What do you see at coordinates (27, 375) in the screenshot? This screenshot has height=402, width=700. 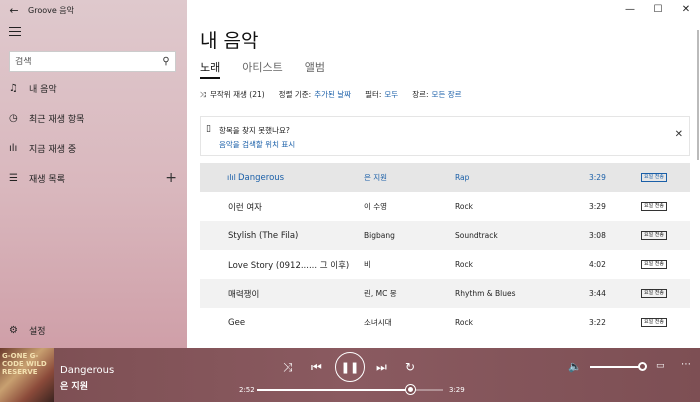 I see `album-art: G-ONE G-CODE WILD RESERVE` at bounding box center [27, 375].